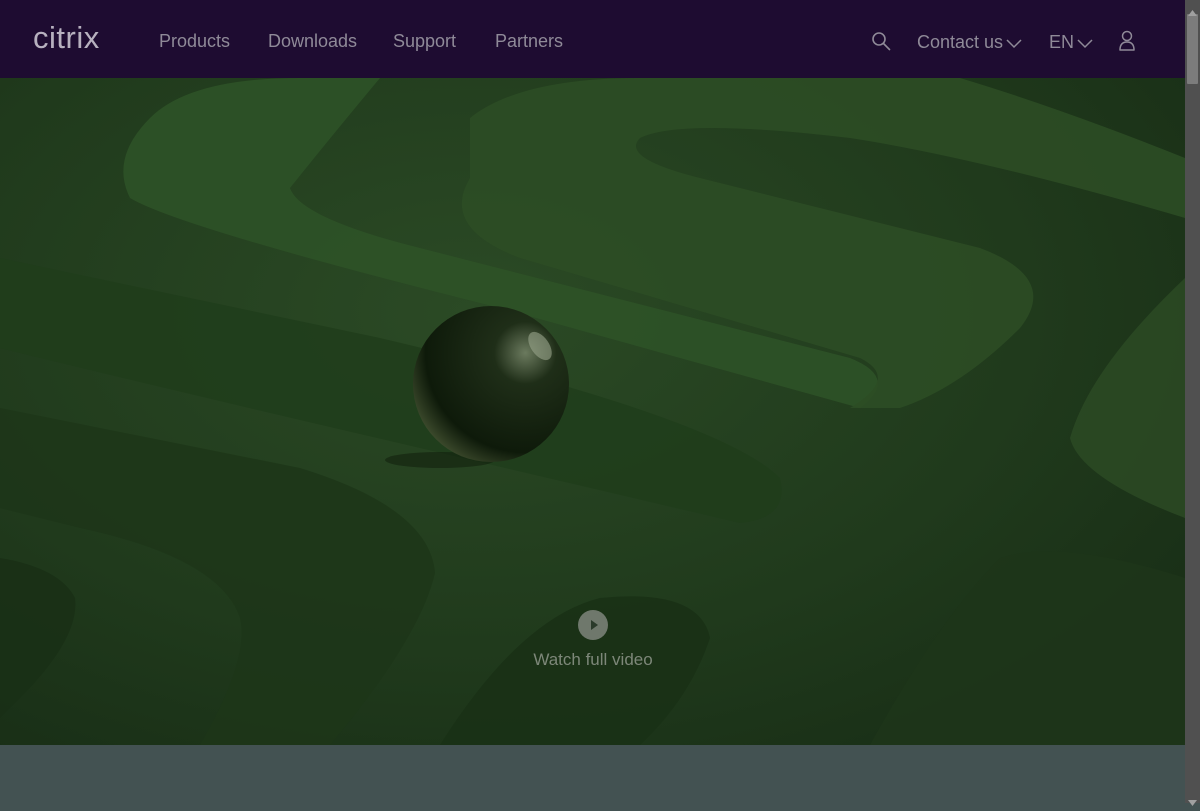  I want to click on nav-support: Support, so click(424, 41).